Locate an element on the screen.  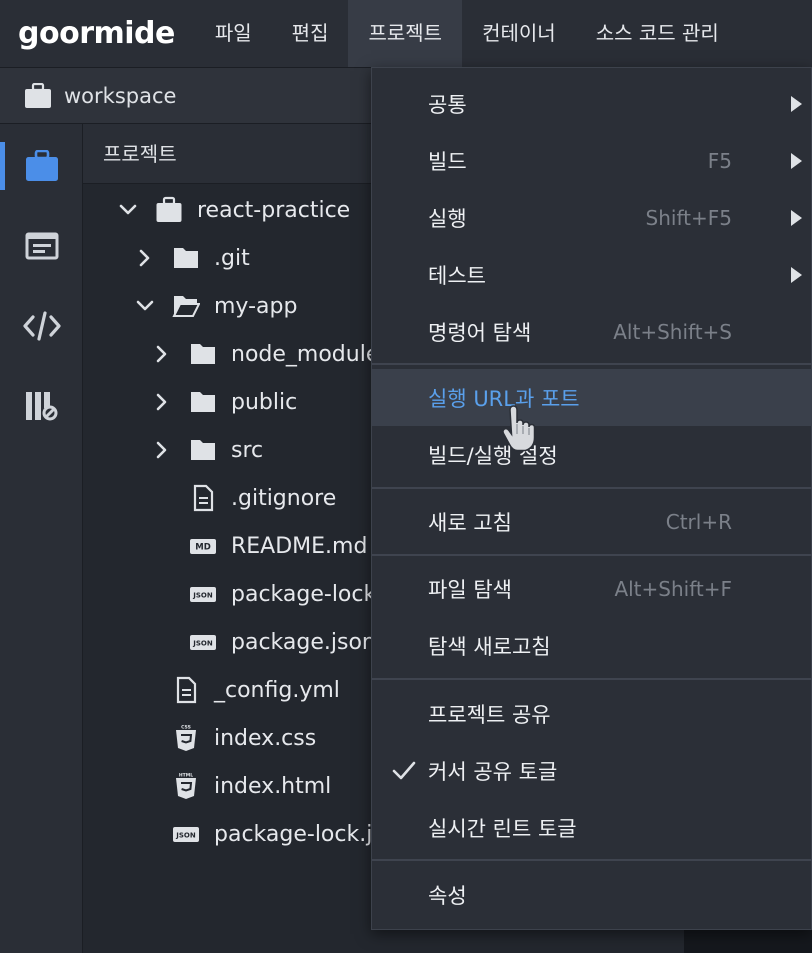
tree-item-config-yml: _config.yml is located at coordinates (237, 690).